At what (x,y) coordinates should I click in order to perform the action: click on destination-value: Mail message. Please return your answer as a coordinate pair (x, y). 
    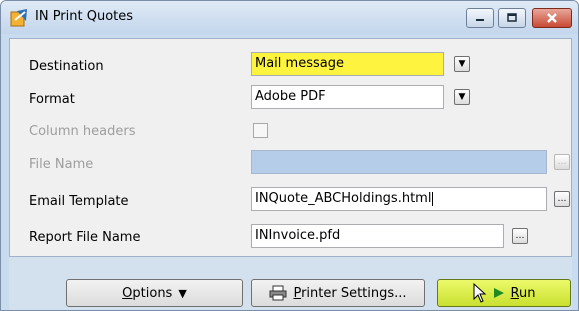
    Looking at the image, I should click on (299, 63).